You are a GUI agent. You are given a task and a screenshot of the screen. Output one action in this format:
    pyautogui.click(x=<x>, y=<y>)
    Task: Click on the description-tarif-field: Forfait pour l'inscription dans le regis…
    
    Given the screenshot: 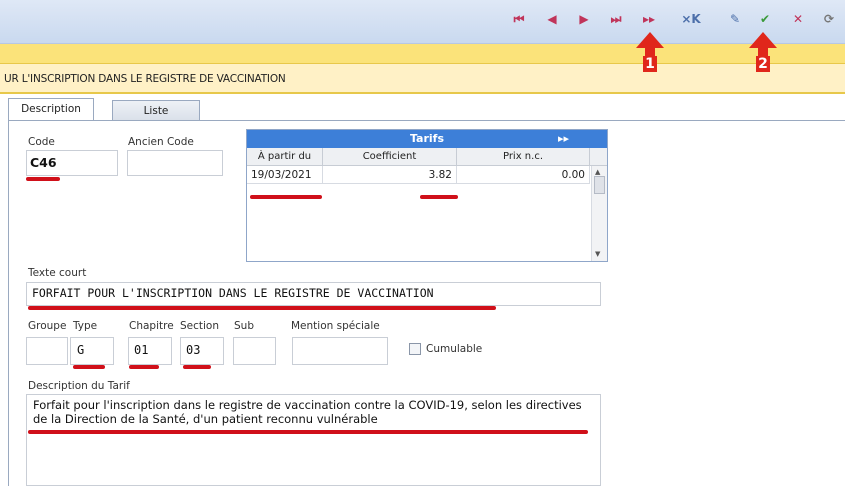 What is the action you would take?
    pyautogui.click(x=313, y=440)
    